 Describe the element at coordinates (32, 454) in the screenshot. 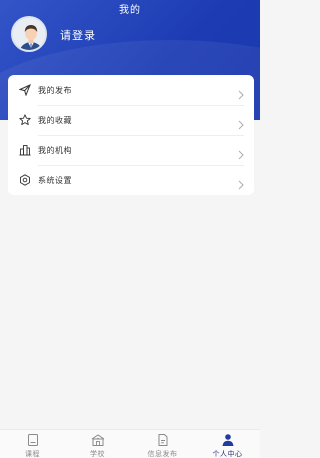

I see `tab-label: 课程` at that location.